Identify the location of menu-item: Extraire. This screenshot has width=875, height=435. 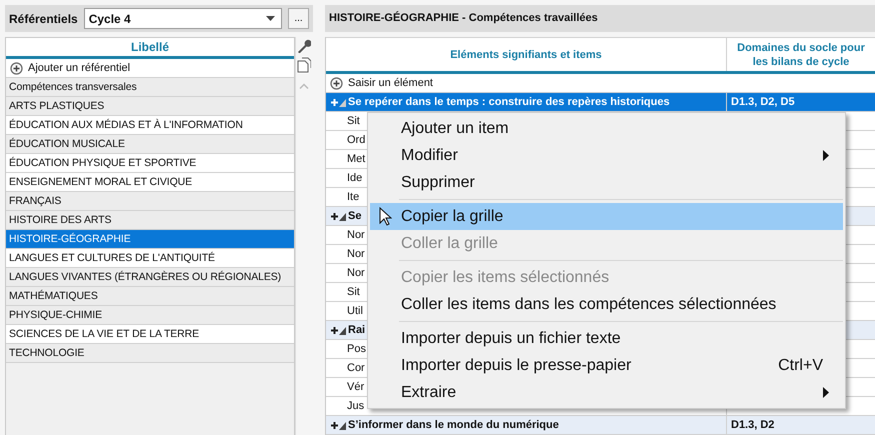
(606, 392).